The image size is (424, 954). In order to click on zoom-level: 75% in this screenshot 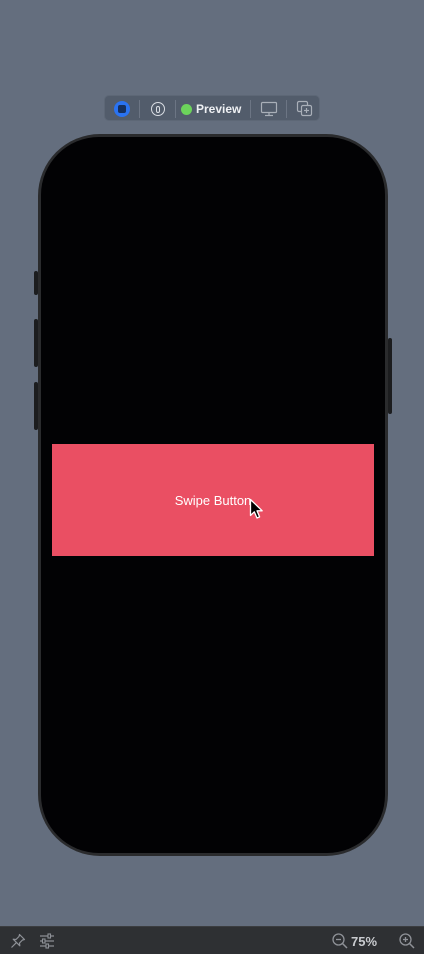, I will do `click(364, 941)`.